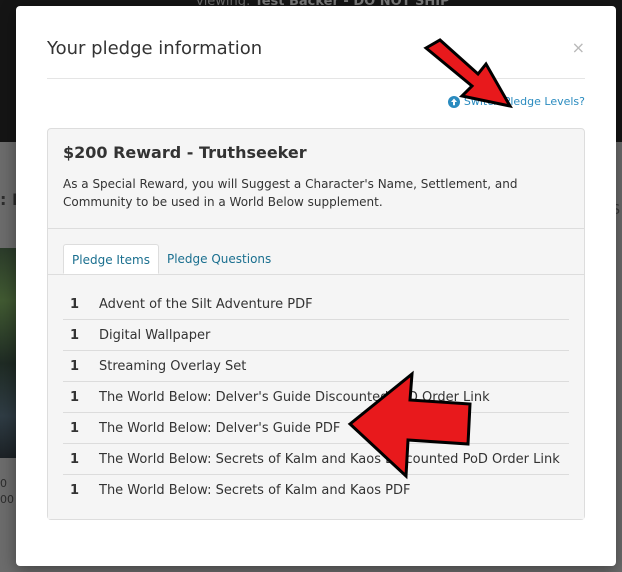  Describe the element at coordinates (155, 48) in the screenshot. I see `modal-title: Your pledge information` at that location.